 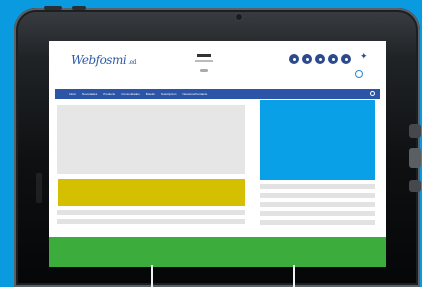 What do you see at coordinates (415, 131) in the screenshot?
I see `side-button-top` at bounding box center [415, 131].